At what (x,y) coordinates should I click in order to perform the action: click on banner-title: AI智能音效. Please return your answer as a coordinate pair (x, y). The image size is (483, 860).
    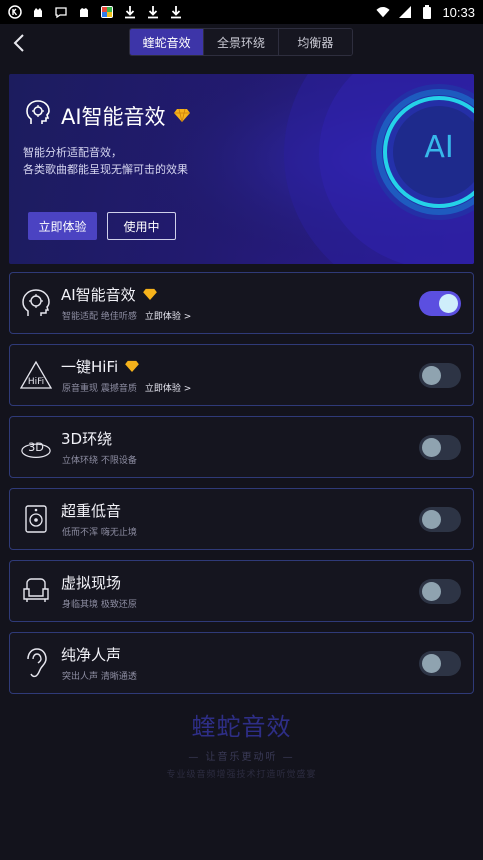
    Looking at the image, I should click on (113, 117).